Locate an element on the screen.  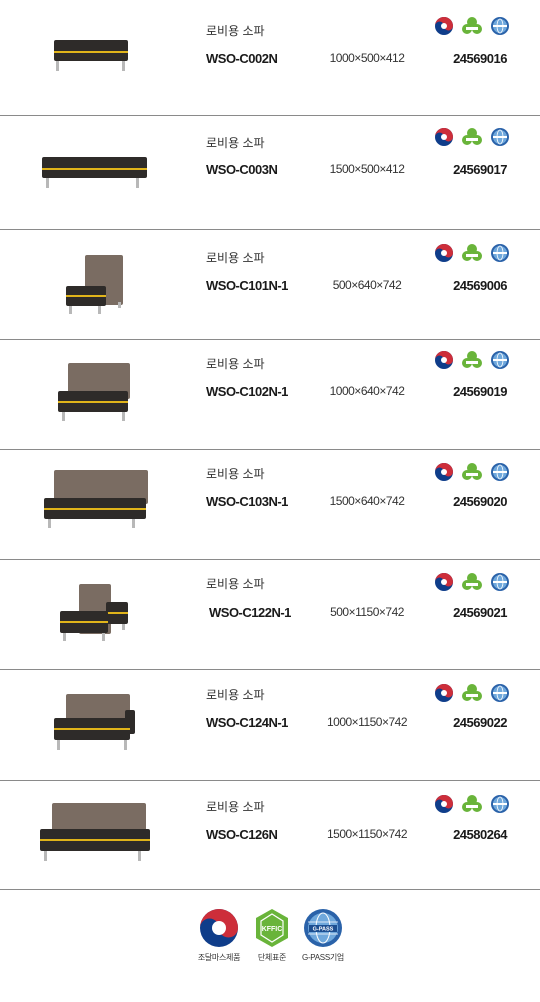
product-model: WSO-C101N-1 is located at coordinates (247, 285).